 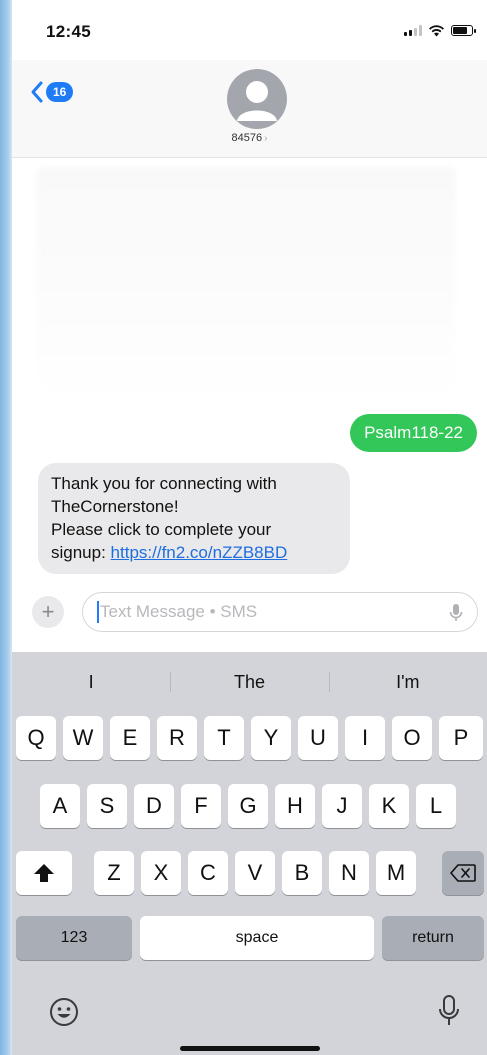 I want to click on key-m: M, so click(x=396, y=873).